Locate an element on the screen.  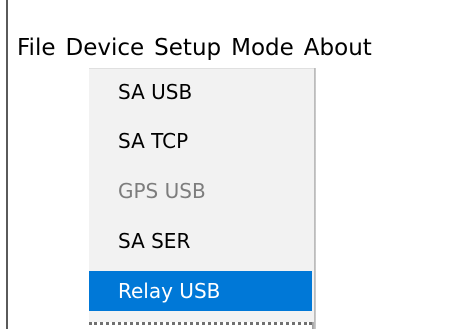
menu-about: About is located at coordinates (338, 48).